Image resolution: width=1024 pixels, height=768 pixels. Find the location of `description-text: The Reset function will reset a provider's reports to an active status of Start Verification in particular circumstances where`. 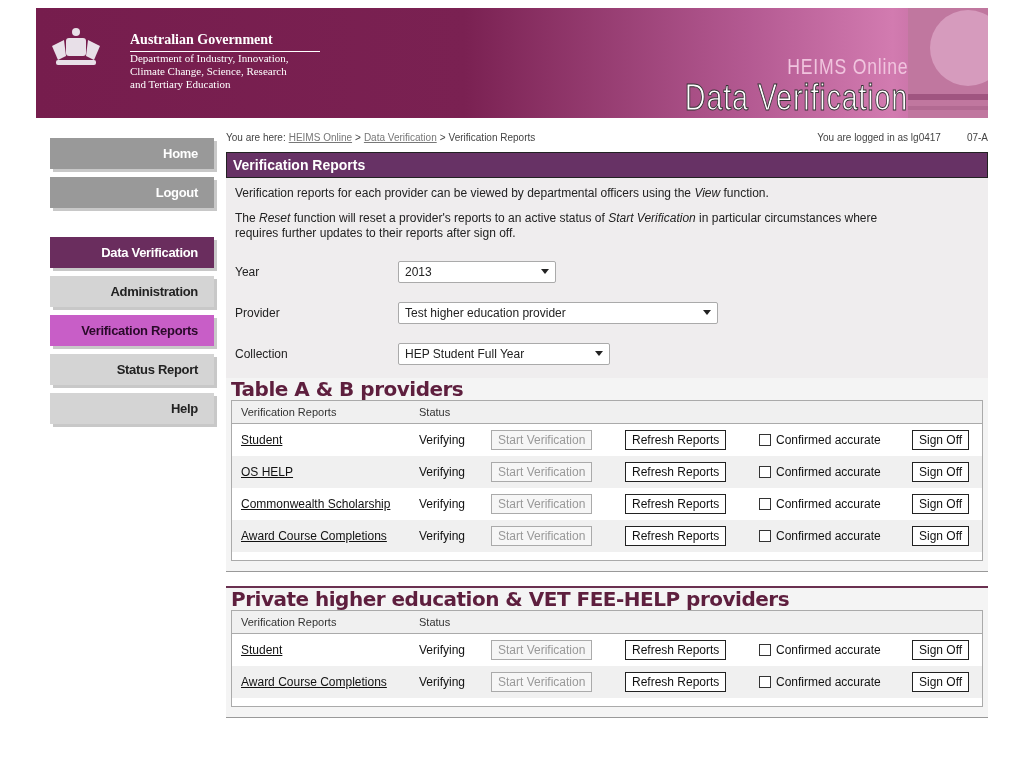

description-text: The Reset function will reset a provider's reports to an active status of Start Verification in particular circumstances where is located at coordinates (557, 218).